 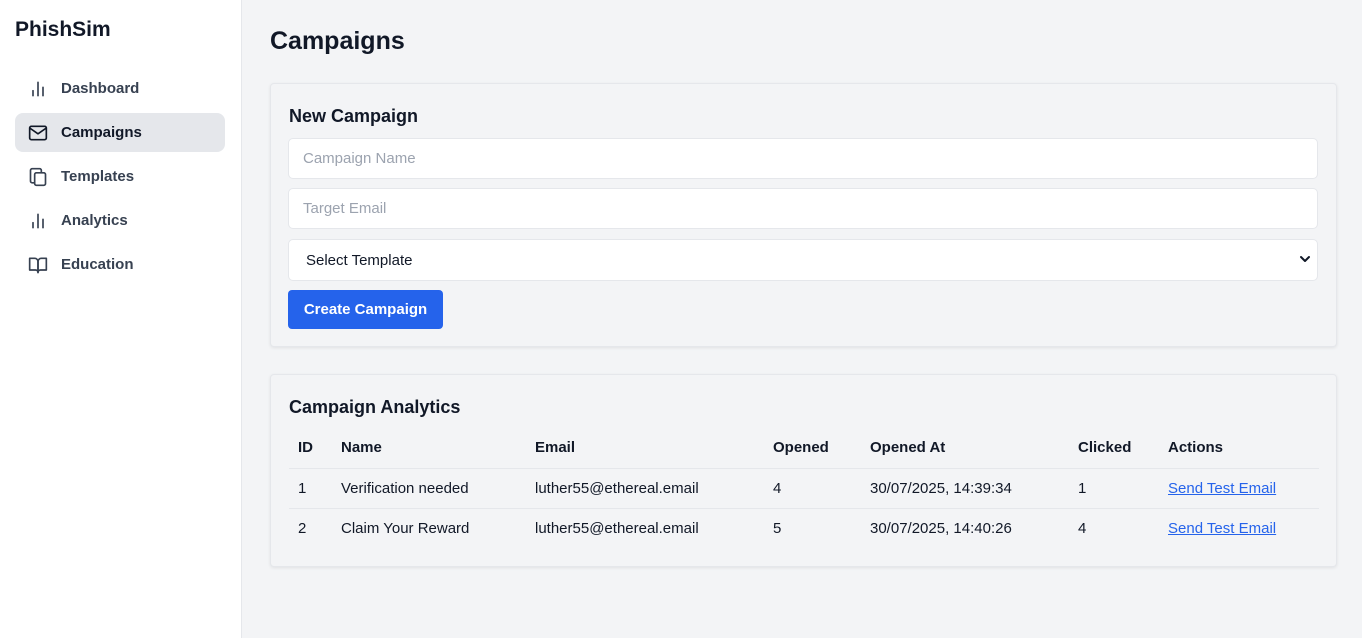 I want to click on book-icon, so click(x=38, y=265).